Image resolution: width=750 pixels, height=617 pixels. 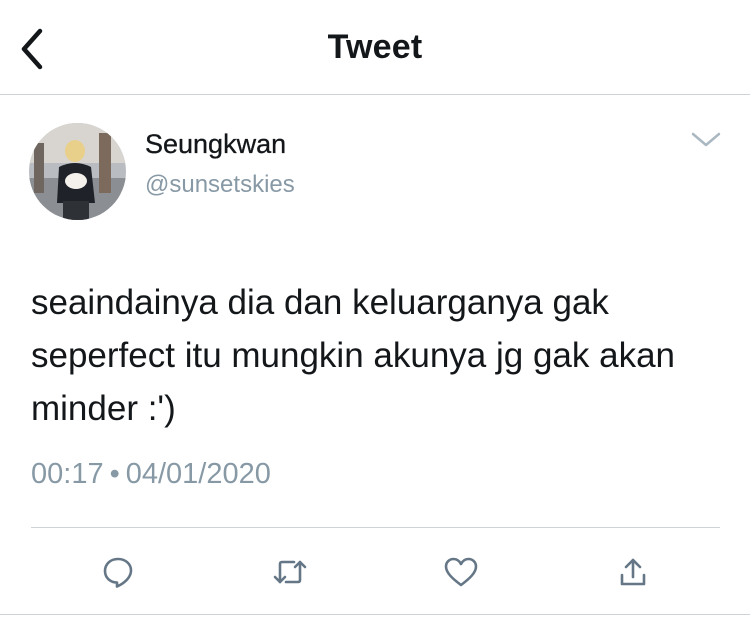 I want to click on more-options-button, so click(x=706, y=140).